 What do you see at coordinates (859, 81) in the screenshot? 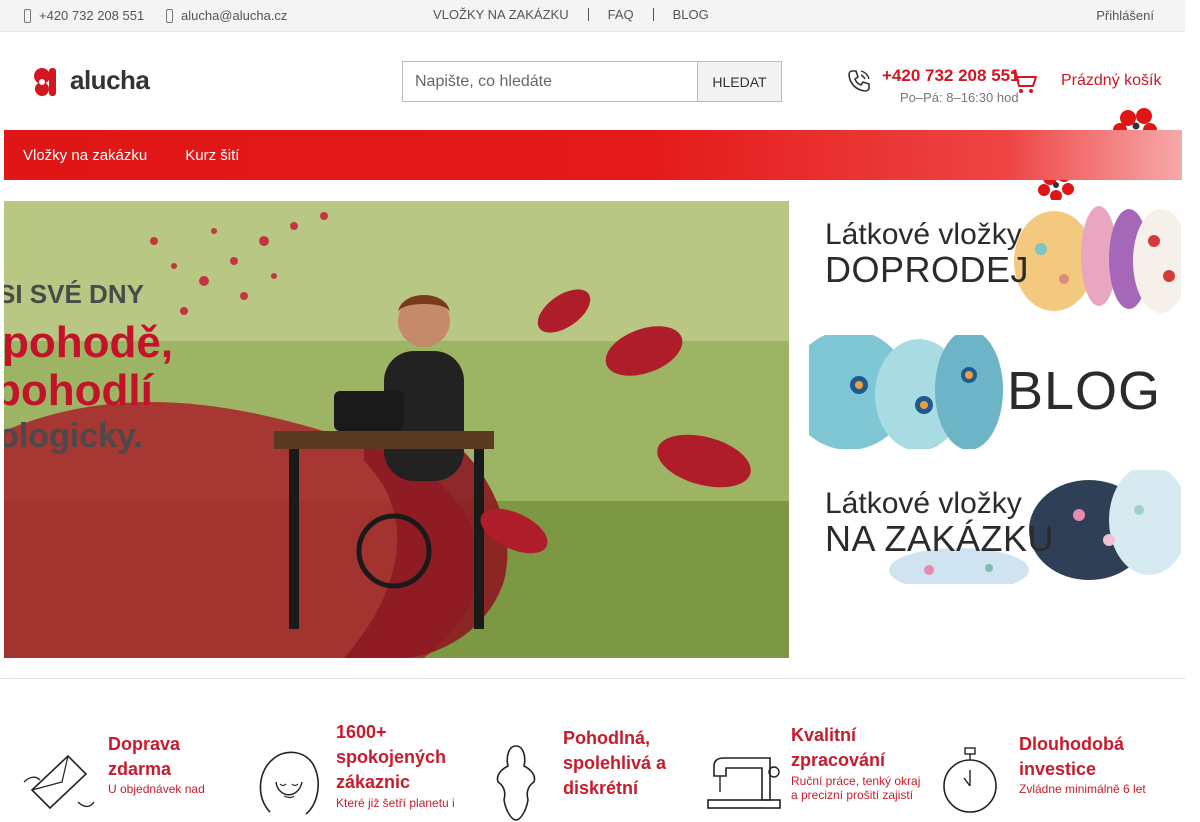
I see `phone-call-icon` at bounding box center [859, 81].